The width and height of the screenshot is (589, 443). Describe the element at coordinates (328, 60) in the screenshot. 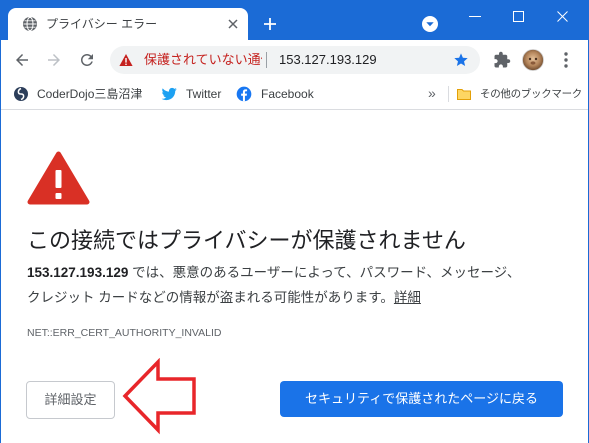

I see `url-text: 153.127.193.129` at that location.